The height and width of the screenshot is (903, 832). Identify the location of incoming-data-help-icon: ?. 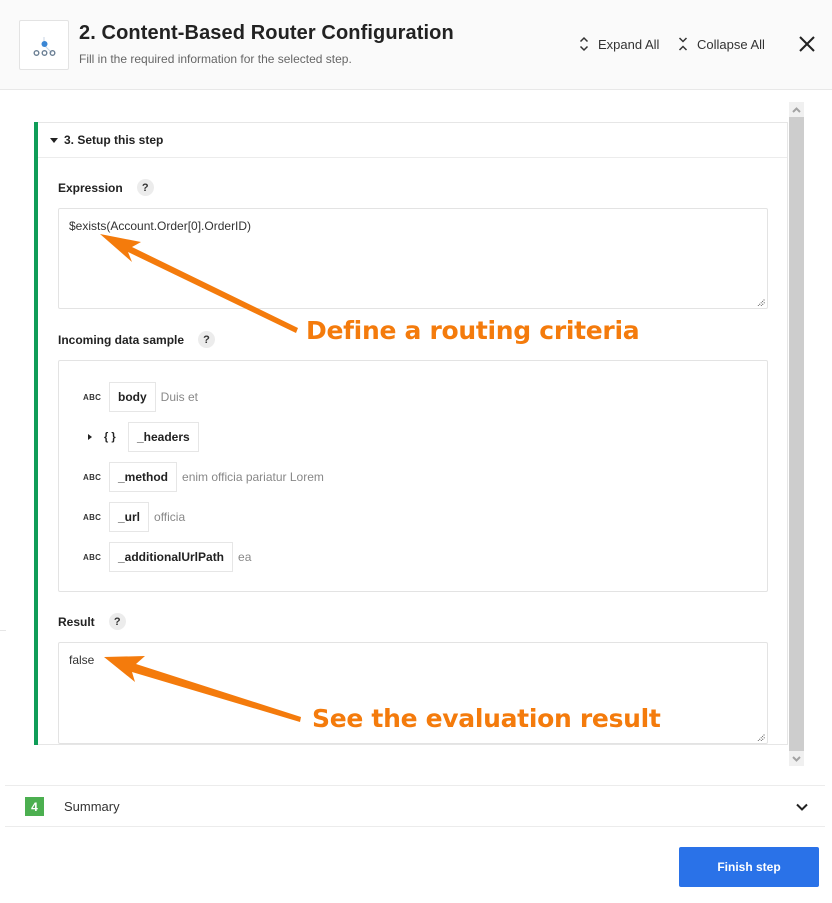
(207, 339).